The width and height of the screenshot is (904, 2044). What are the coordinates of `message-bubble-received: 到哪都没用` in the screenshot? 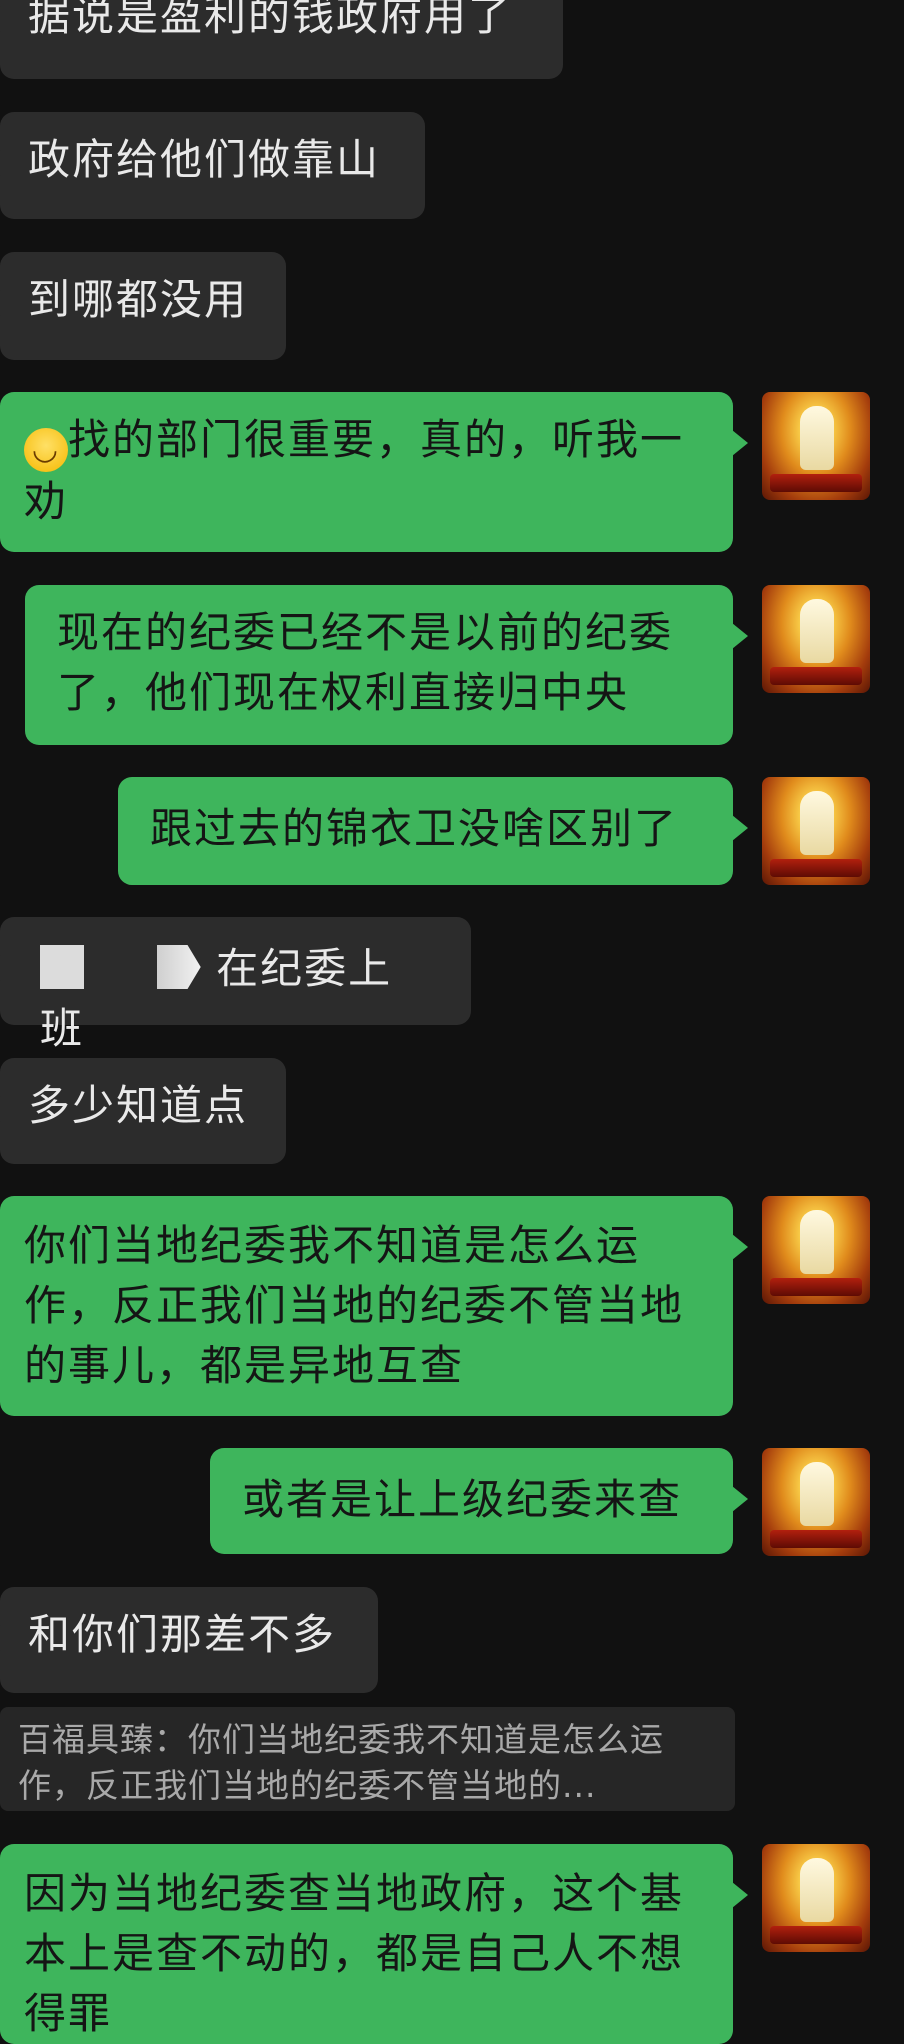 It's located at (143, 306).